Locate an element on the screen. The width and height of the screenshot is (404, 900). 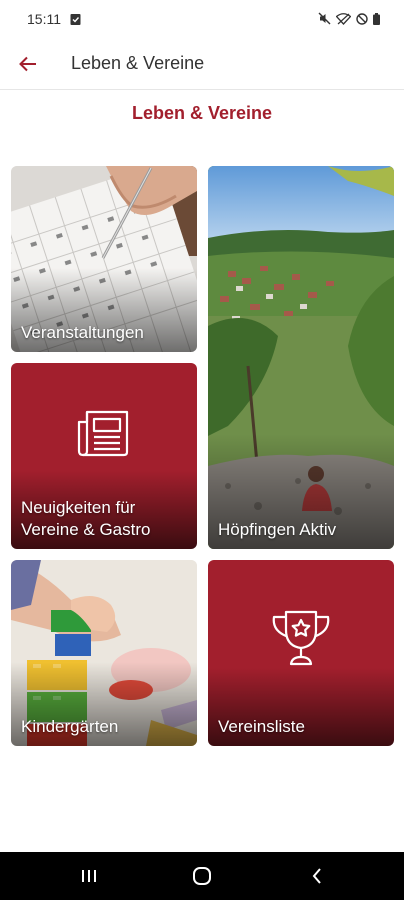
tile-veranstaltungen: Veranstaltungen is located at coordinates (104, 259).